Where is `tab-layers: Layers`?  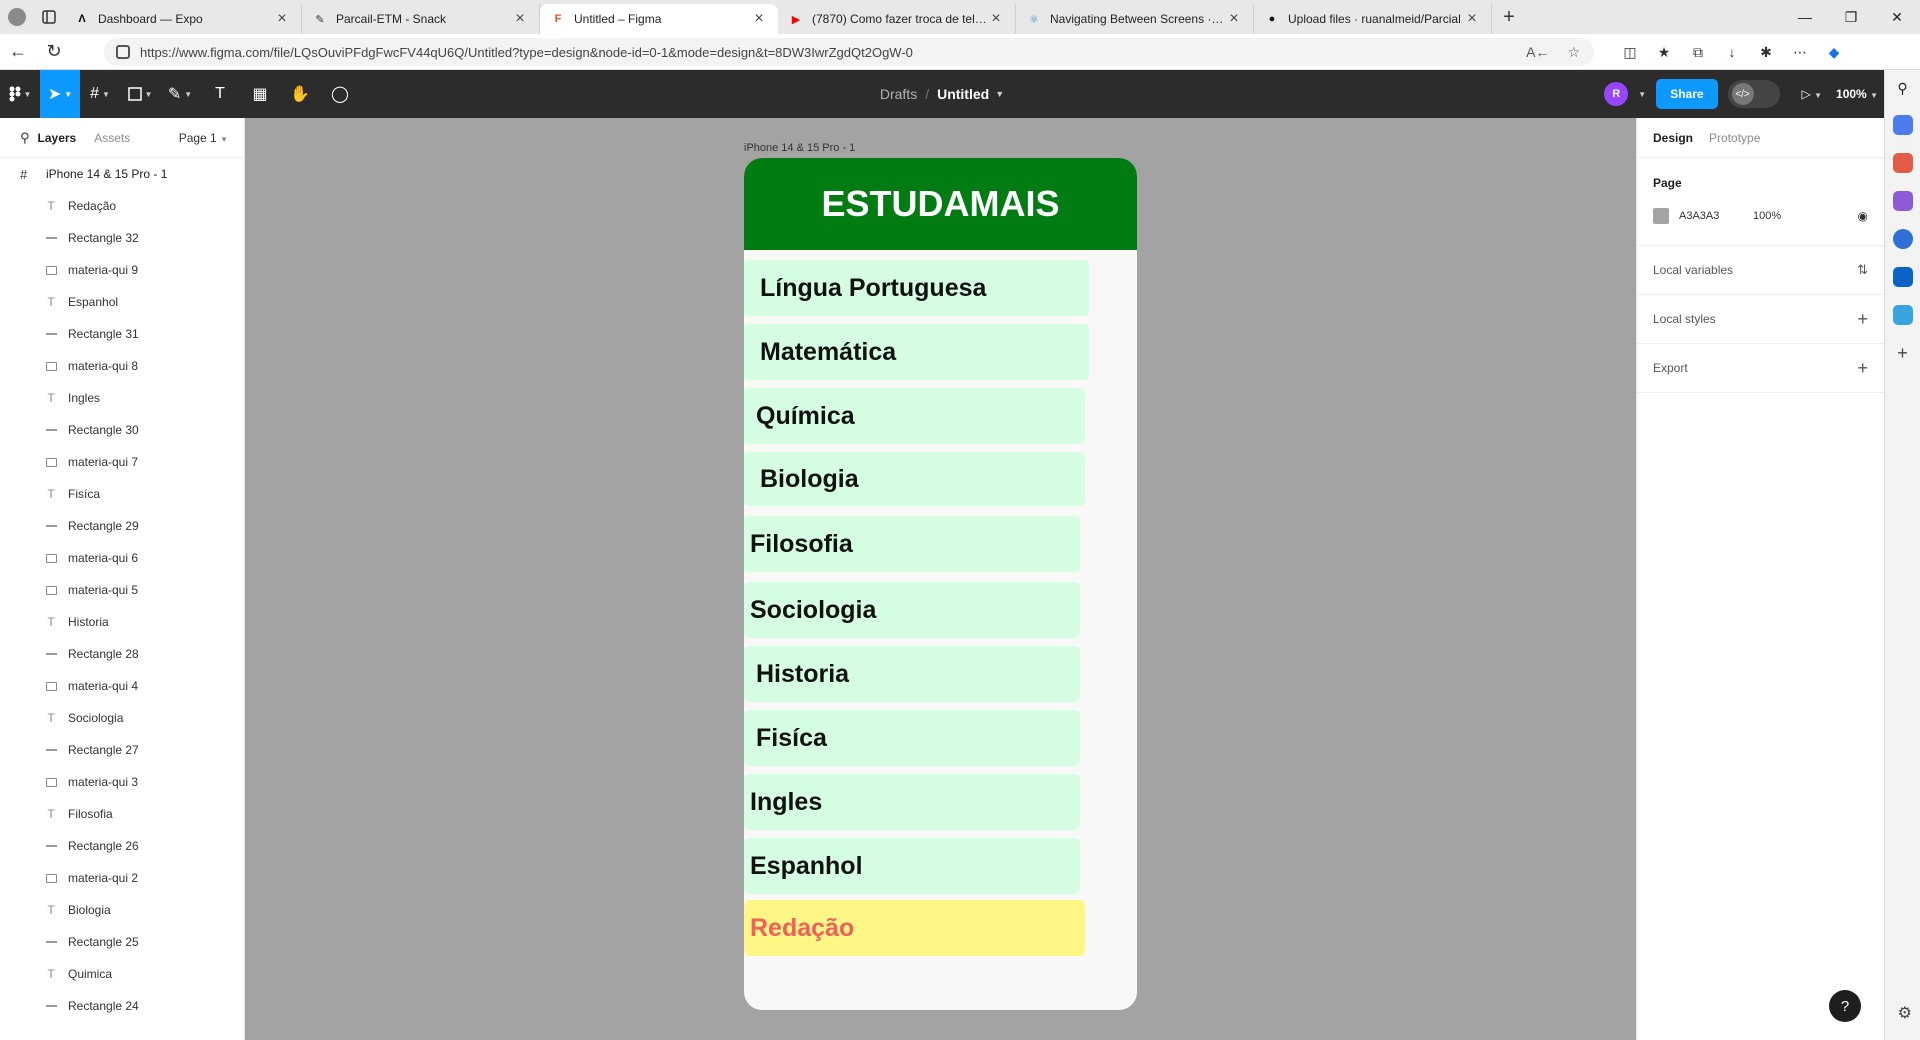
tab-layers: Layers is located at coordinates (57, 138).